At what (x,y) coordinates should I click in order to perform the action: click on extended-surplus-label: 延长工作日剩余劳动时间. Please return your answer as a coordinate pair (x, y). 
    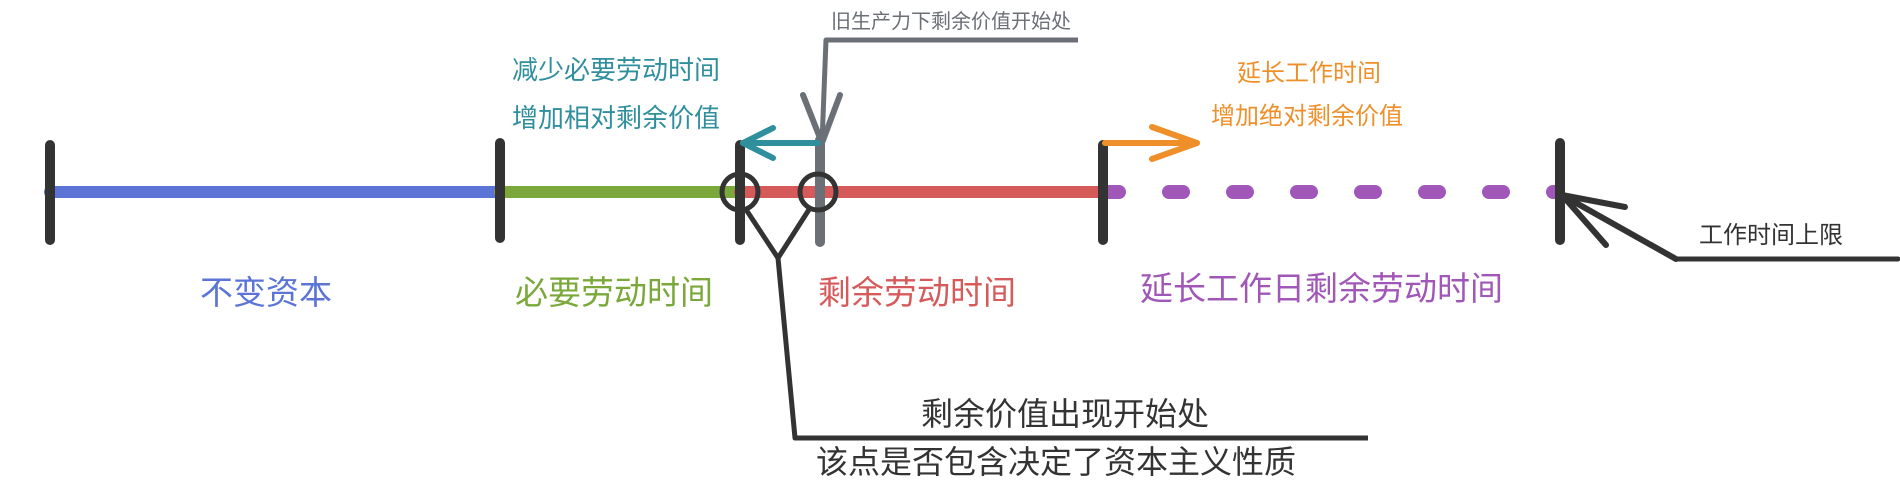
    Looking at the image, I should click on (1321, 288).